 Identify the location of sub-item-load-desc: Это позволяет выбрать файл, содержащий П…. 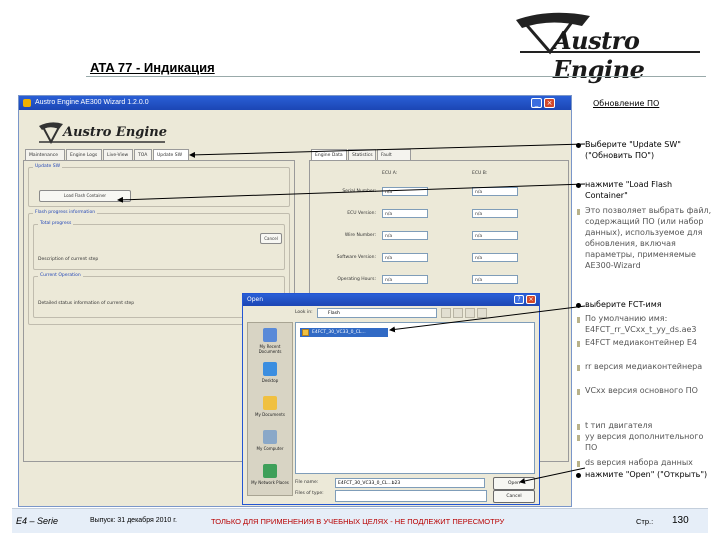
(648, 238).